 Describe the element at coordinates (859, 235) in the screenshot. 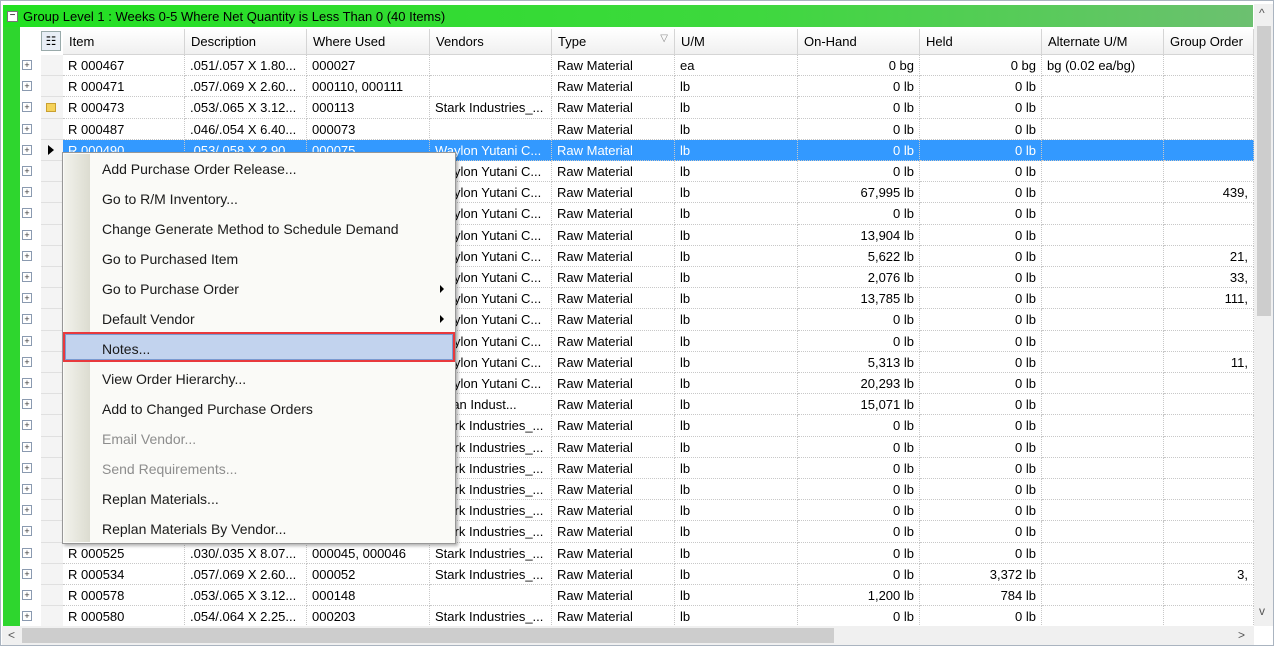

I see `cell-on-hand: 13,904 lb` at that location.